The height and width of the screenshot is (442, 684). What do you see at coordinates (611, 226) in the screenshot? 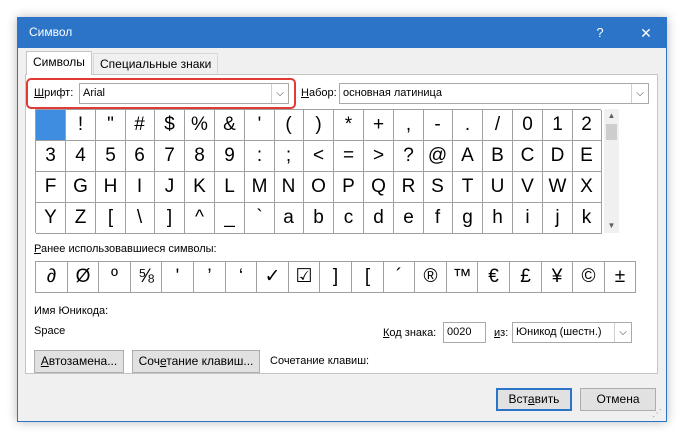
I see `scroll-down-icon: ▼` at bounding box center [611, 226].